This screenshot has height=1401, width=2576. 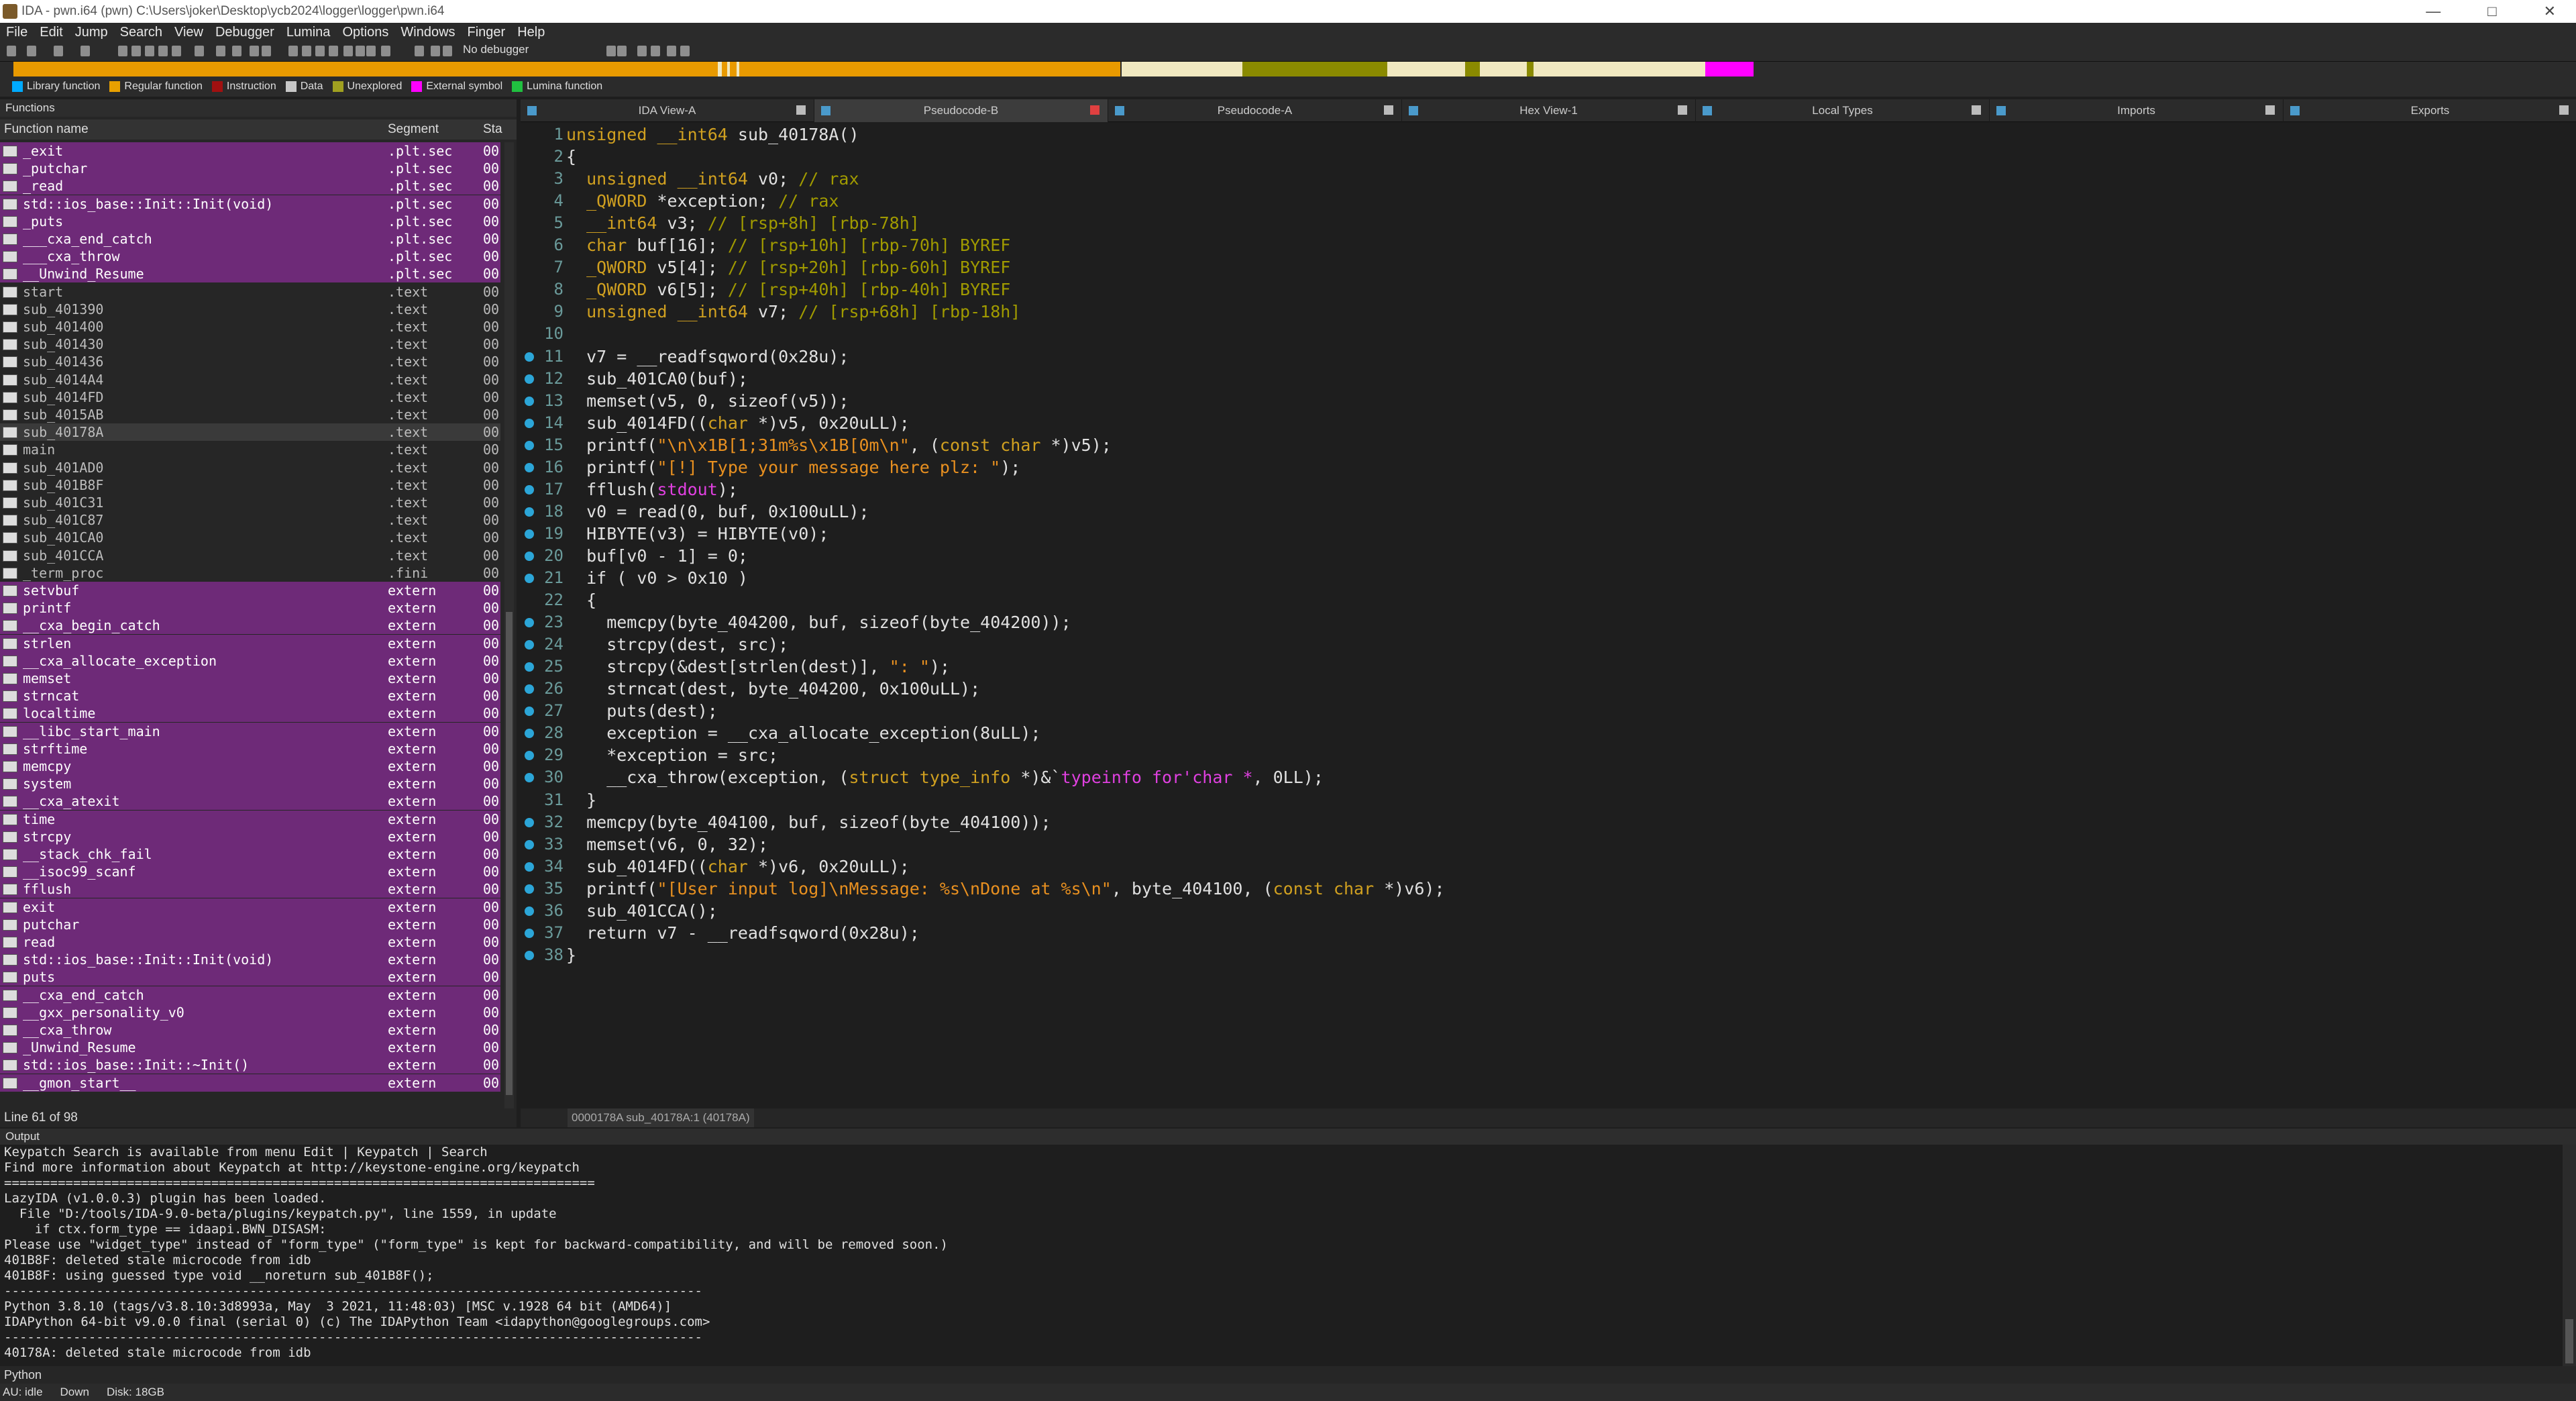 I want to click on output-scrollbar, so click(x=2569, y=1255).